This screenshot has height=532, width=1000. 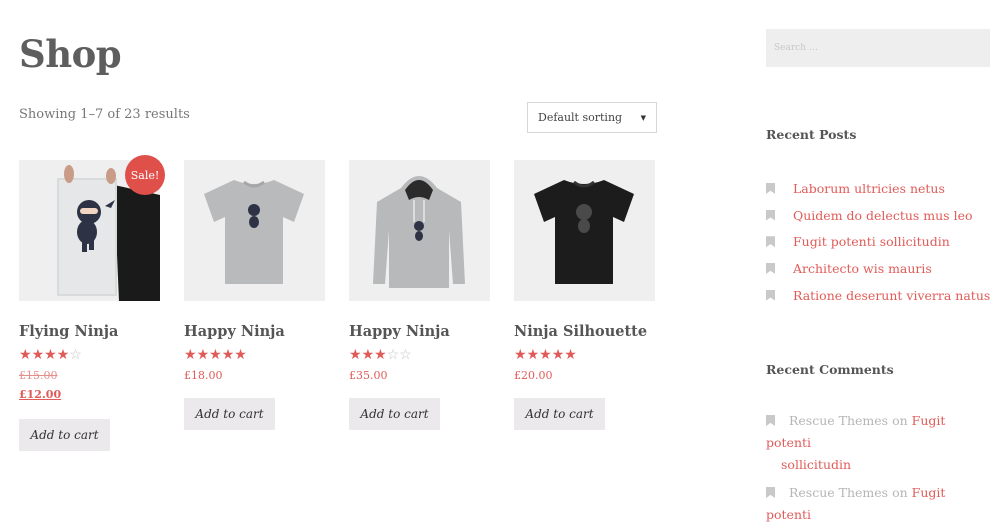 I want to click on comment-post-link-cont: sollicitudin, so click(x=816, y=464).